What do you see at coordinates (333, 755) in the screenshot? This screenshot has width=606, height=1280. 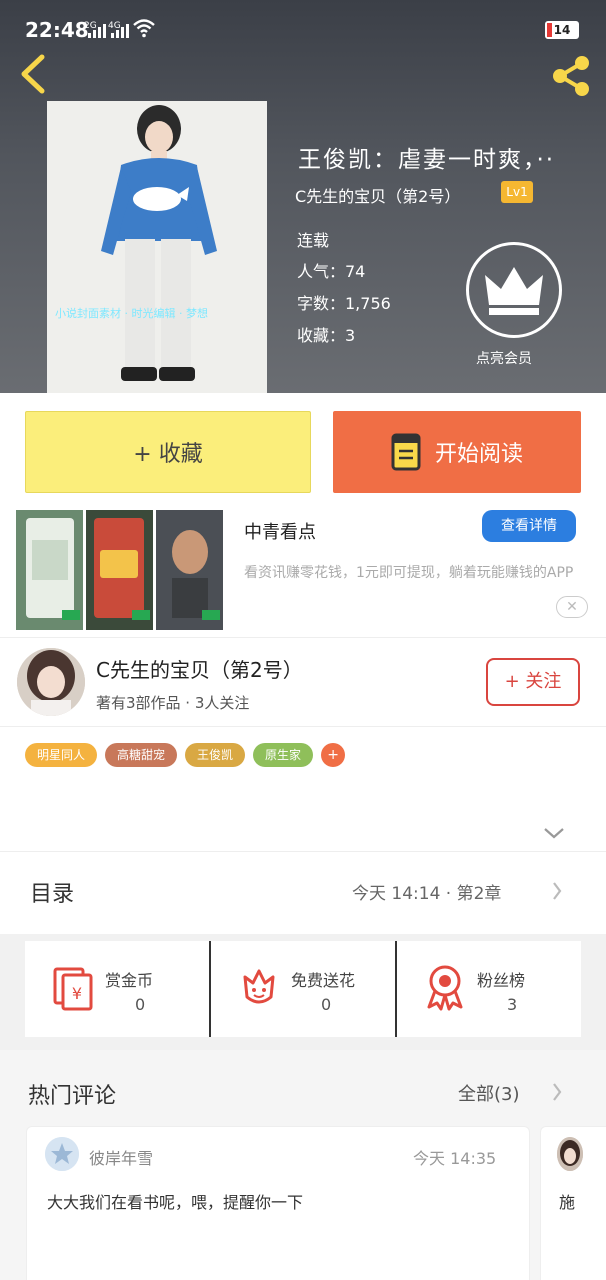 I see `add-tag-button: +` at bounding box center [333, 755].